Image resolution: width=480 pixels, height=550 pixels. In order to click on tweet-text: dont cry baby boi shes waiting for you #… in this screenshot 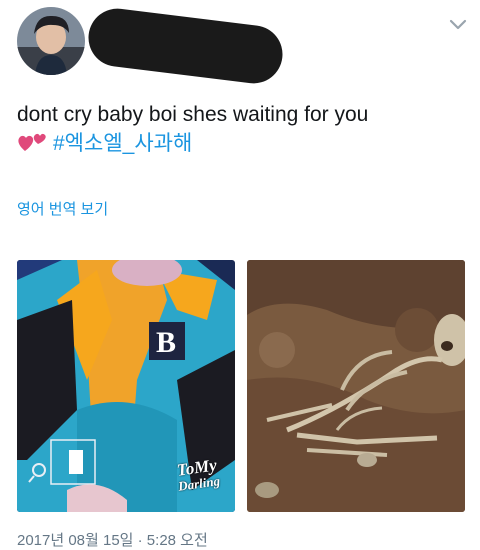, I will do `click(242, 129)`.